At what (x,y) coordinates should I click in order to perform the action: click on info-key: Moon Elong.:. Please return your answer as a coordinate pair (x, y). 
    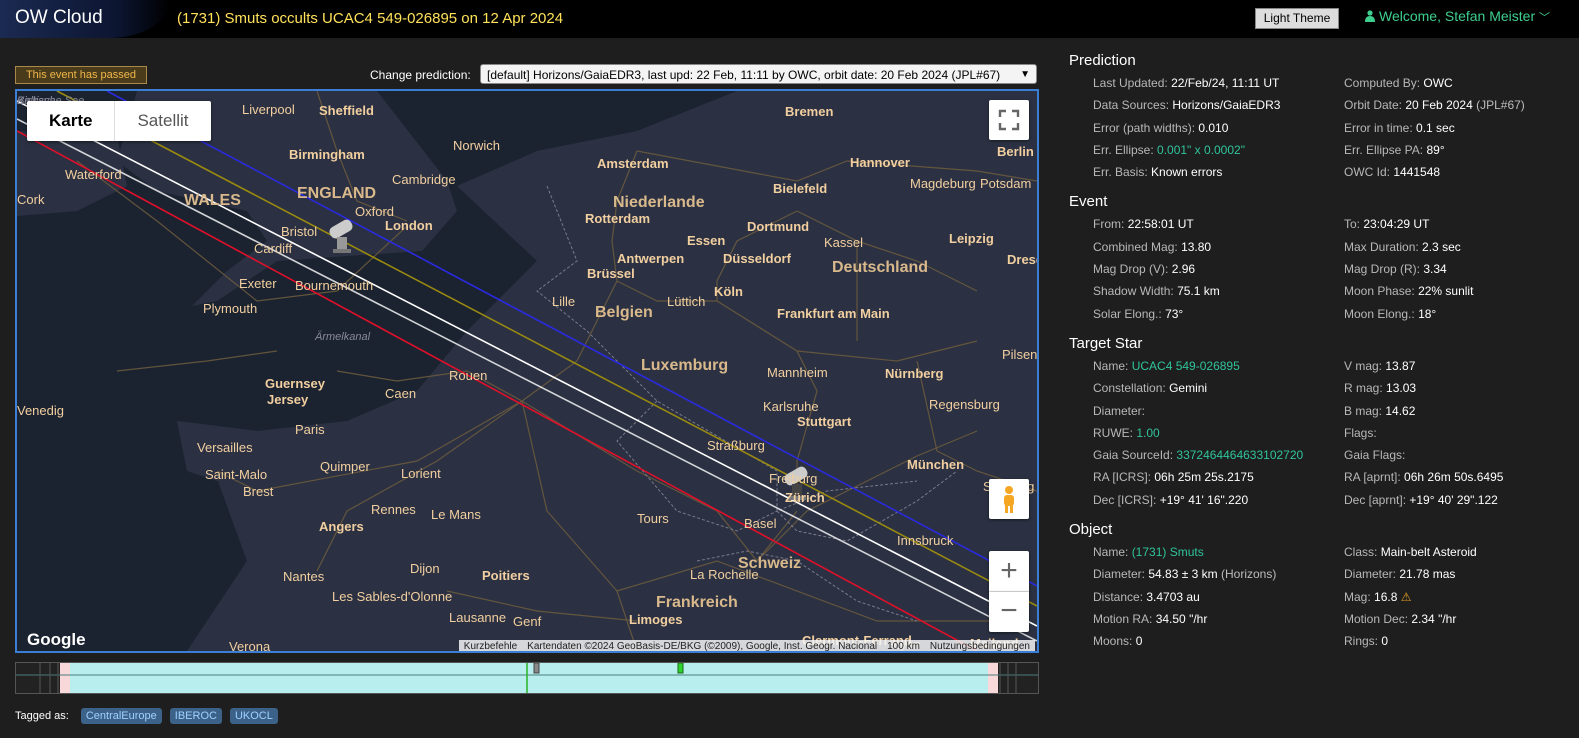
    Looking at the image, I should click on (1379, 313).